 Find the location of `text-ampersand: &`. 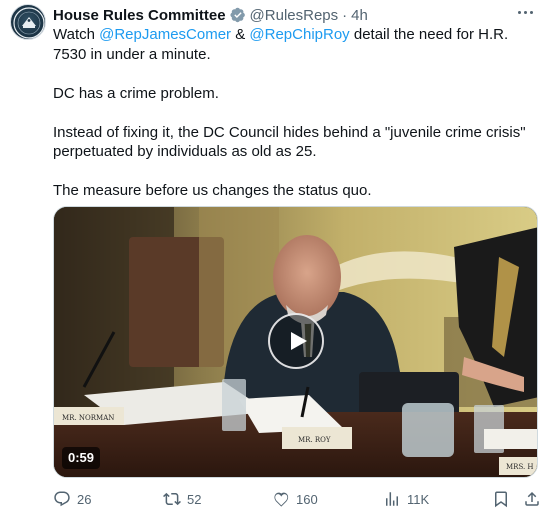

text-ampersand: & is located at coordinates (240, 34).